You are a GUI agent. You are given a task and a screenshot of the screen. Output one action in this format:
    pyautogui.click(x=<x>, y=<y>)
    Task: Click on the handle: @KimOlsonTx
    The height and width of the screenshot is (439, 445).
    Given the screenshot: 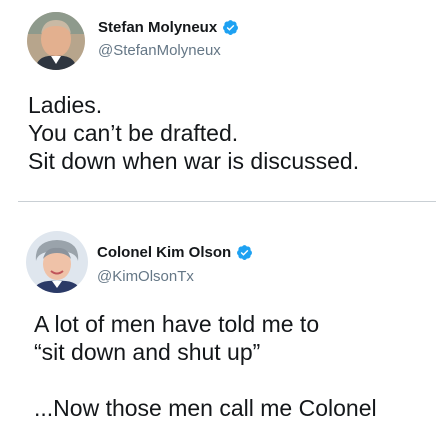 What is the action you would take?
    pyautogui.click(x=145, y=276)
    